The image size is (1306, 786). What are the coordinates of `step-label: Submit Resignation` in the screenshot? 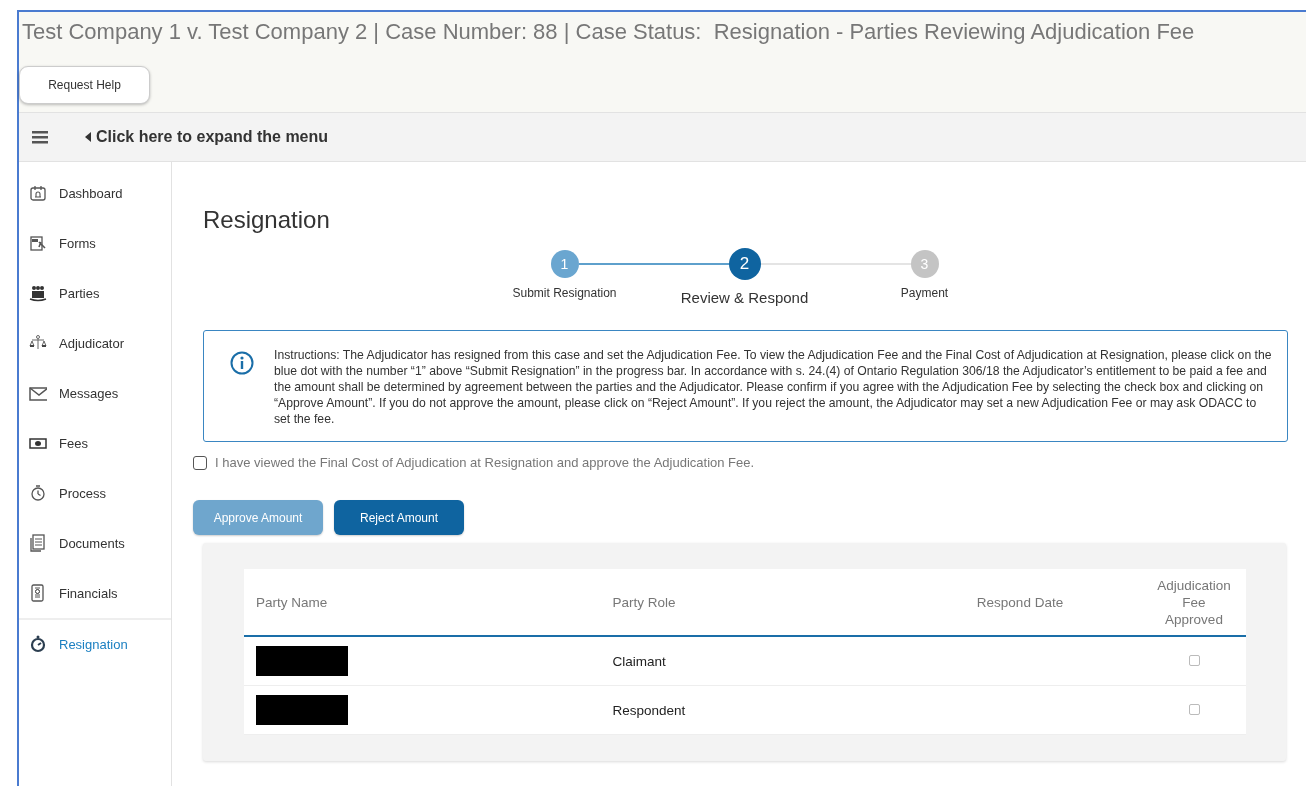 It's located at (564, 293).